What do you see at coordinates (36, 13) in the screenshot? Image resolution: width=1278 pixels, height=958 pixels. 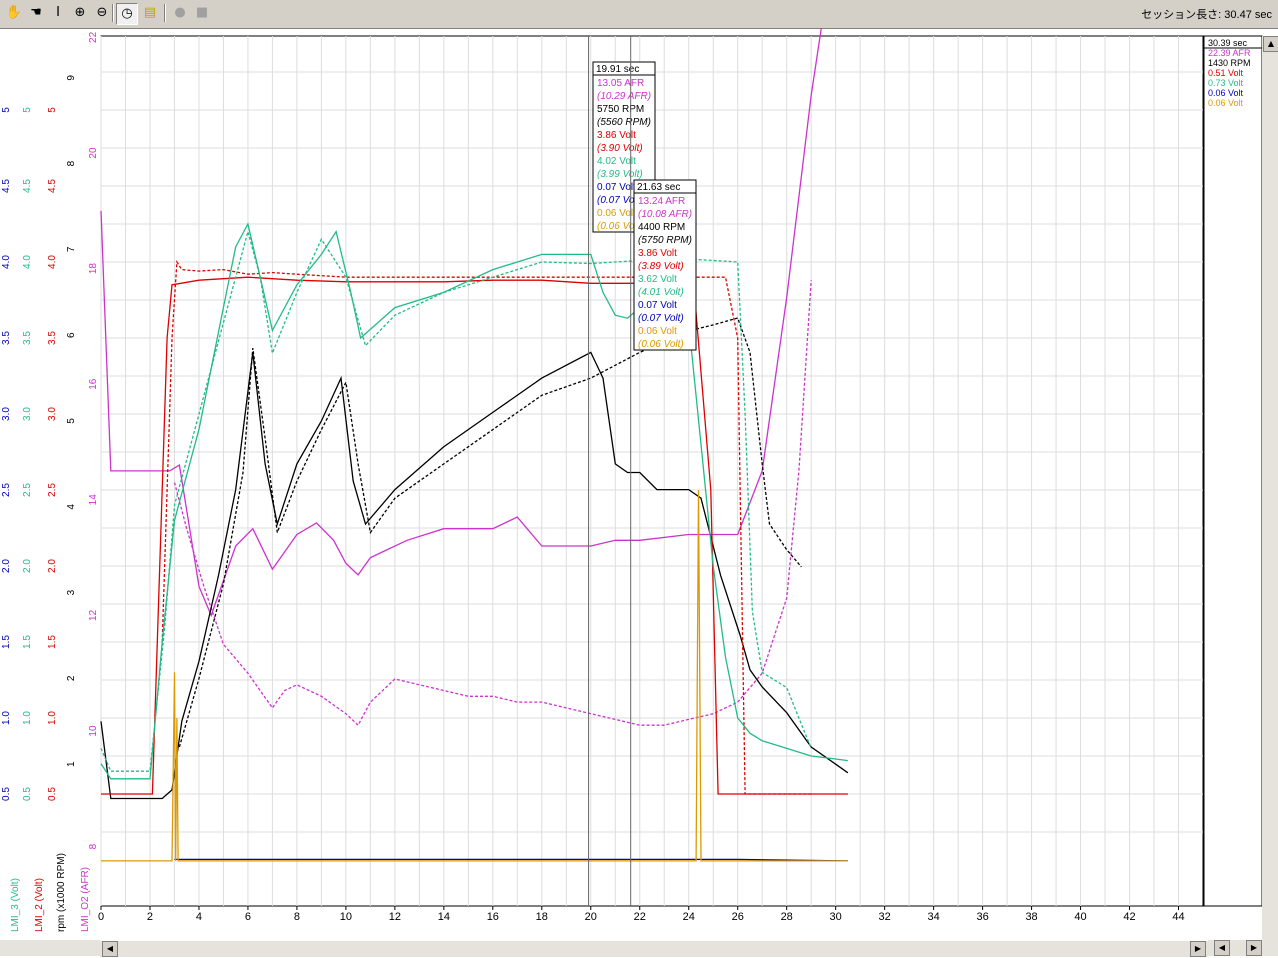 I see `grab-icon: ☚` at bounding box center [36, 13].